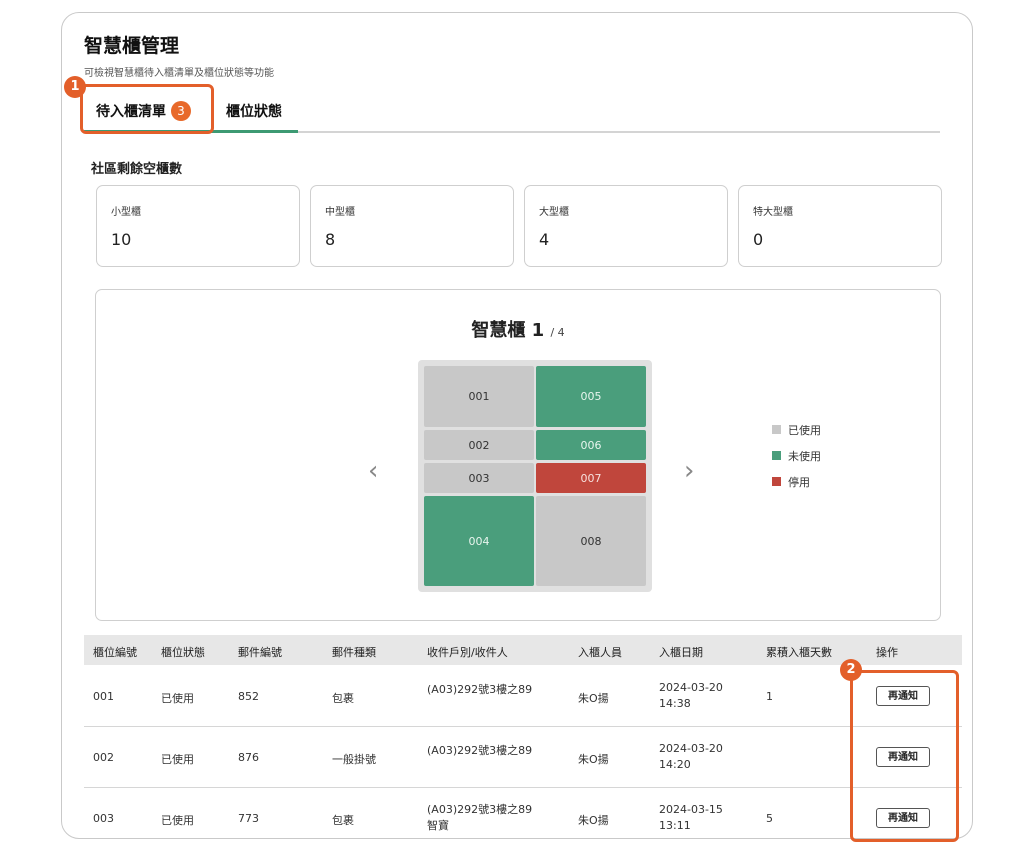  What do you see at coordinates (75, 87) in the screenshot?
I see `annotation-marker-1: 1` at bounding box center [75, 87].